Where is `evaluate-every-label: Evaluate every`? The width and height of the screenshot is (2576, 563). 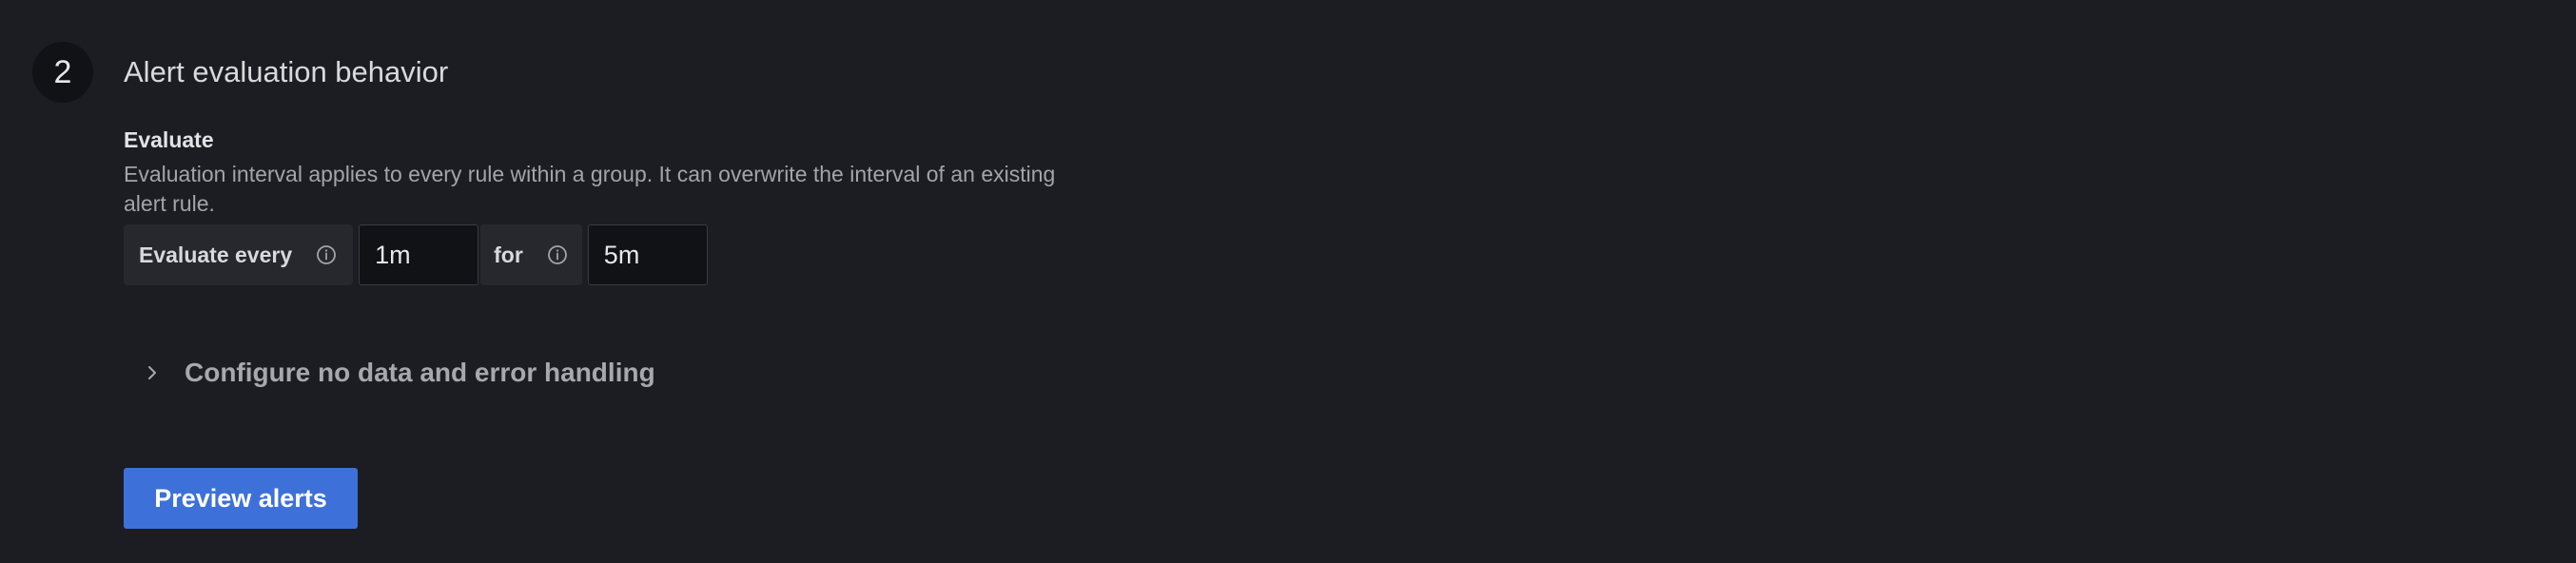 evaluate-every-label: Evaluate every is located at coordinates (216, 255).